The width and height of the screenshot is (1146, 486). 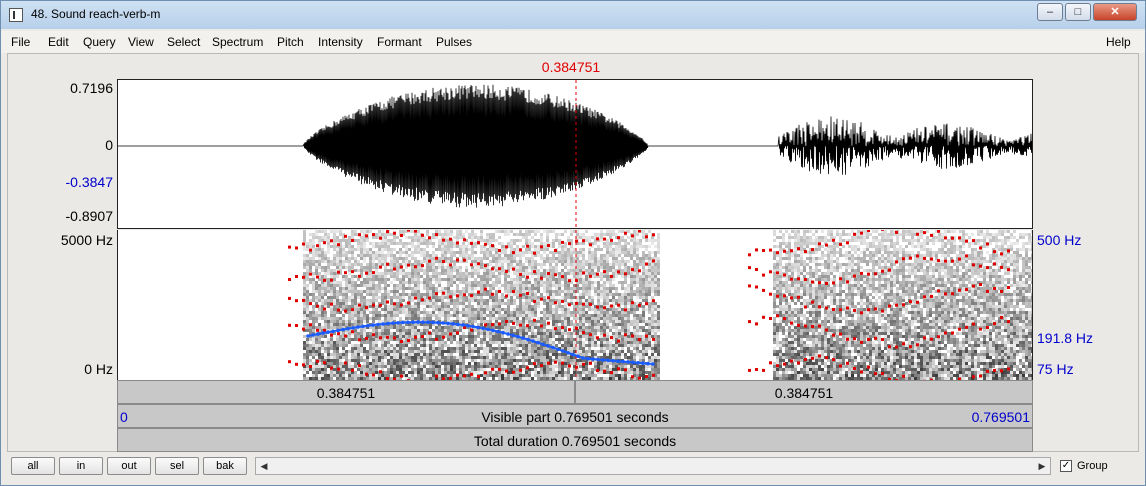 What do you see at coordinates (1118, 42) in the screenshot?
I see `menu-help: Help` at bounding box center [1118, 42].